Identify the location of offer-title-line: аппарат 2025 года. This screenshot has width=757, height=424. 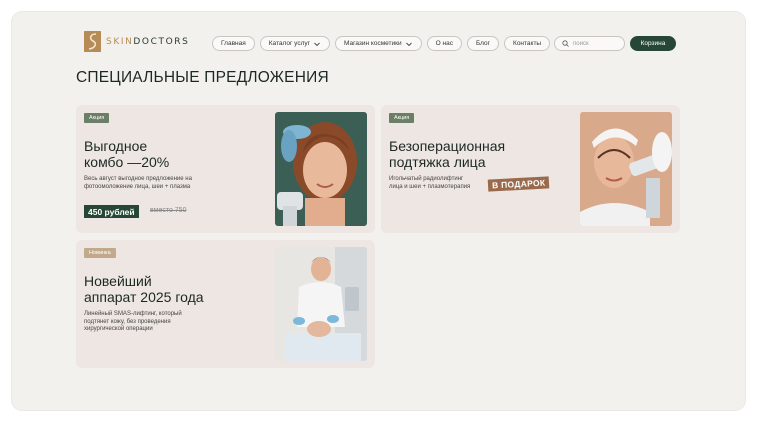
(144, 297).